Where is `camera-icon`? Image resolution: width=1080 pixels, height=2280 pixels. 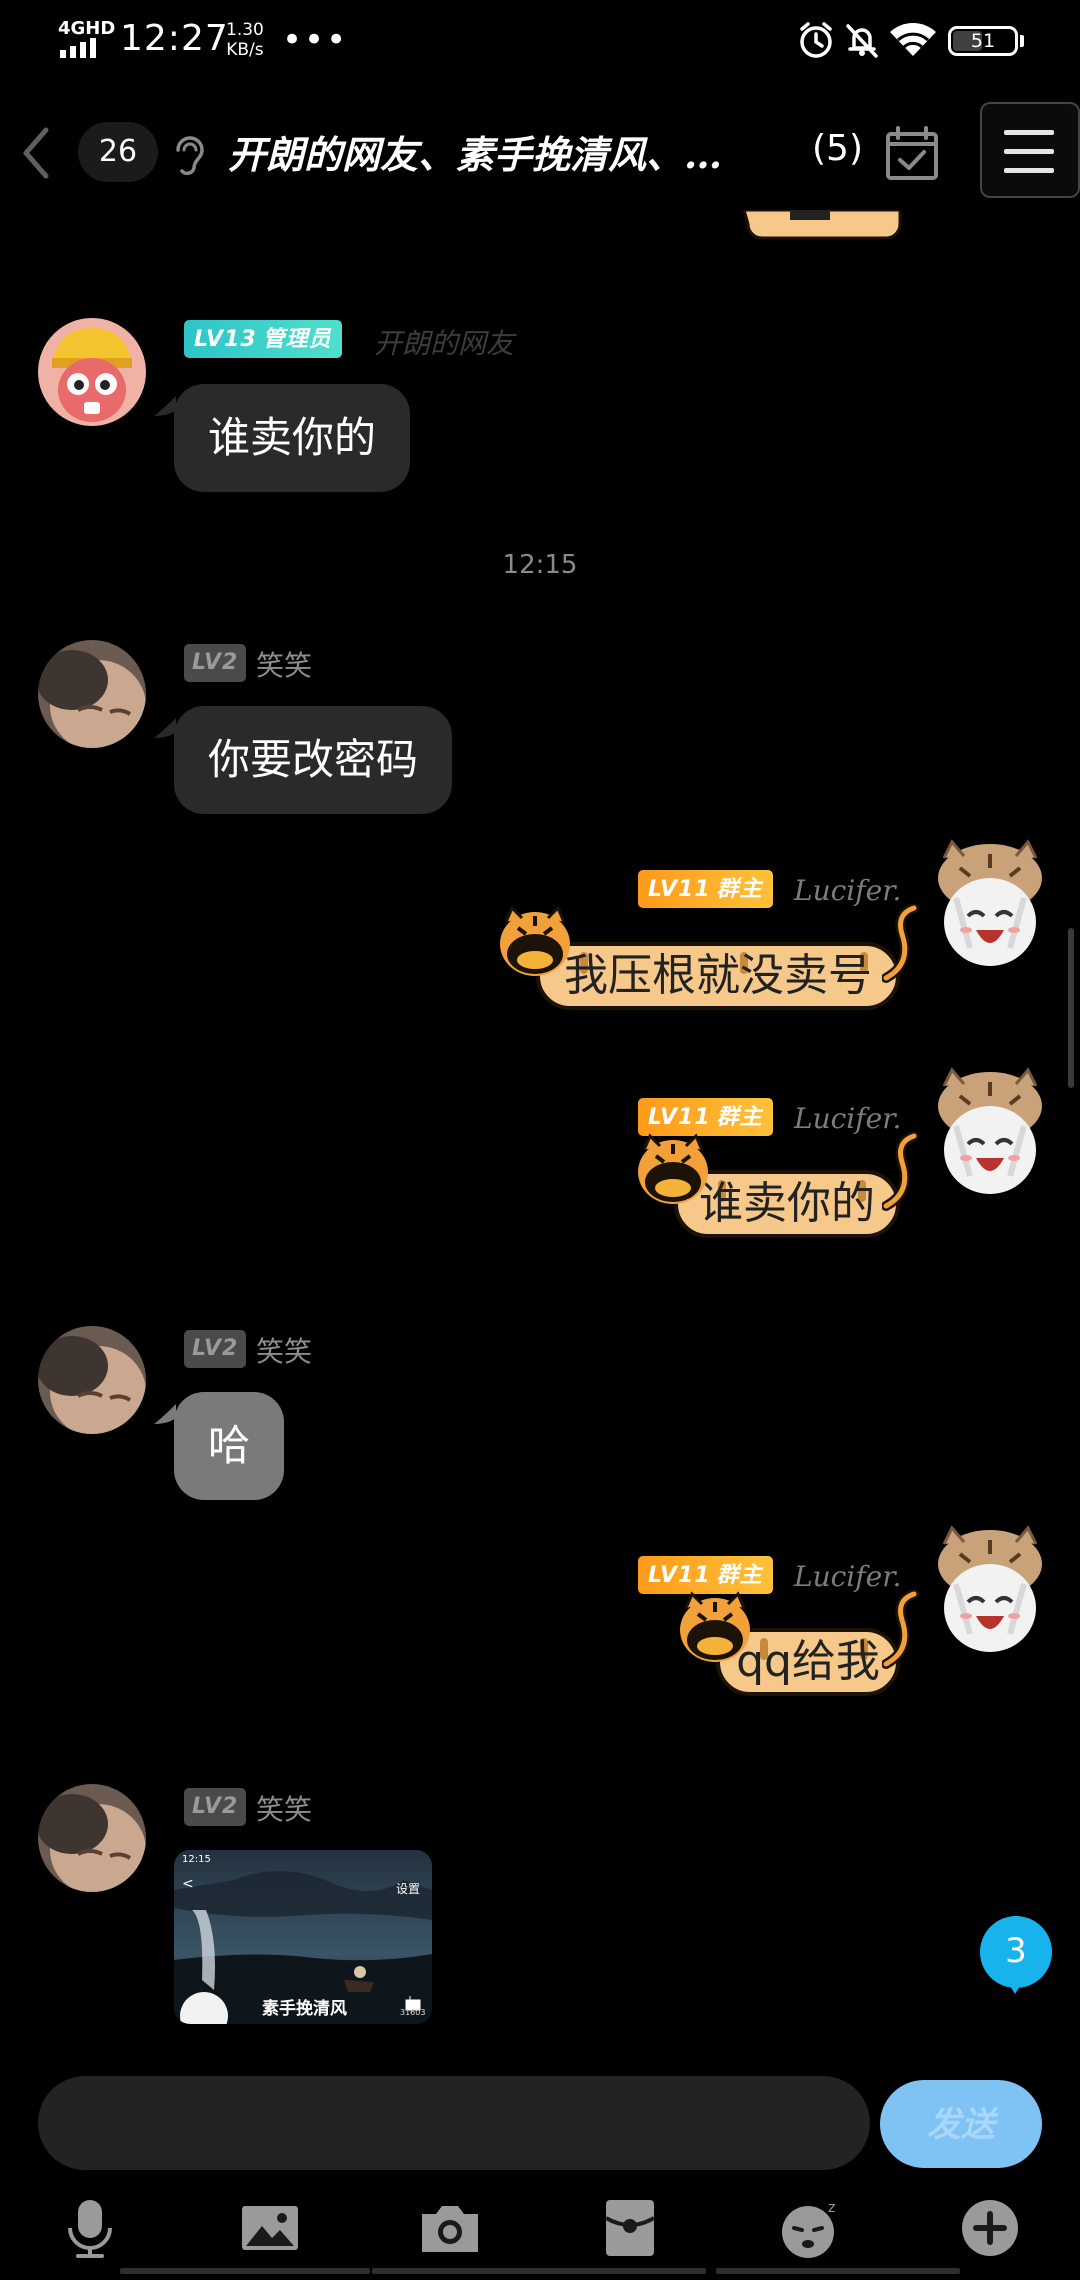
camera-icon is located at coordinates (450, 2228).